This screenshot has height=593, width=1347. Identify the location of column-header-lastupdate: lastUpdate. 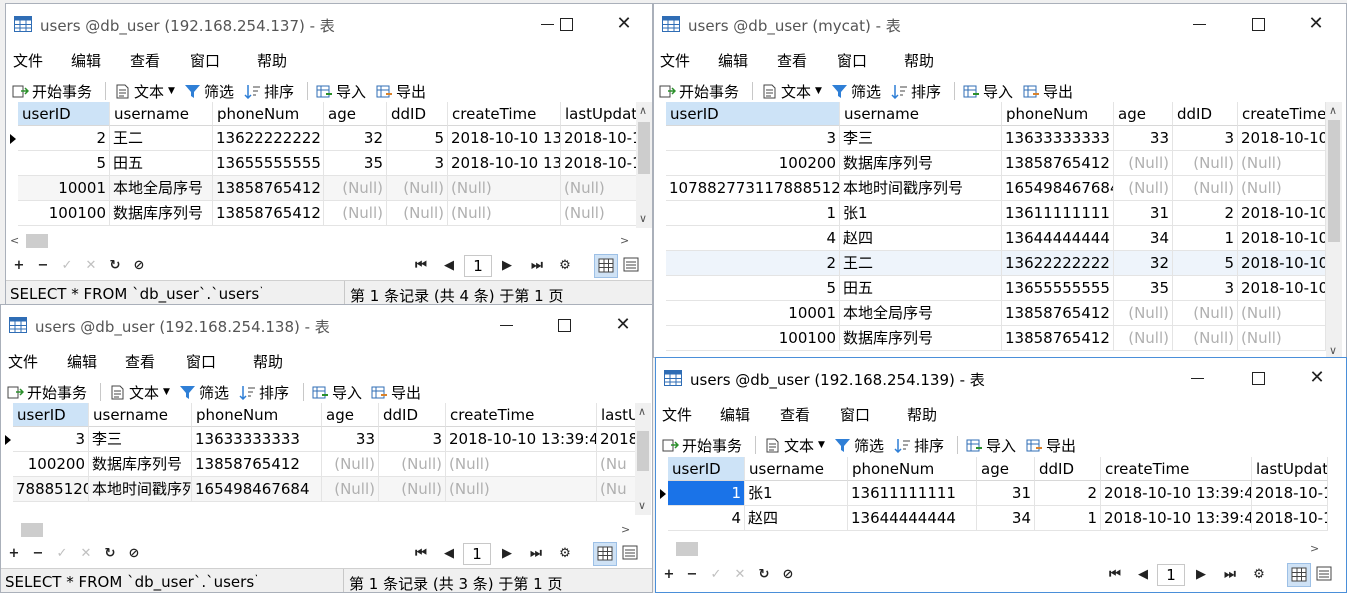
(599, 114).